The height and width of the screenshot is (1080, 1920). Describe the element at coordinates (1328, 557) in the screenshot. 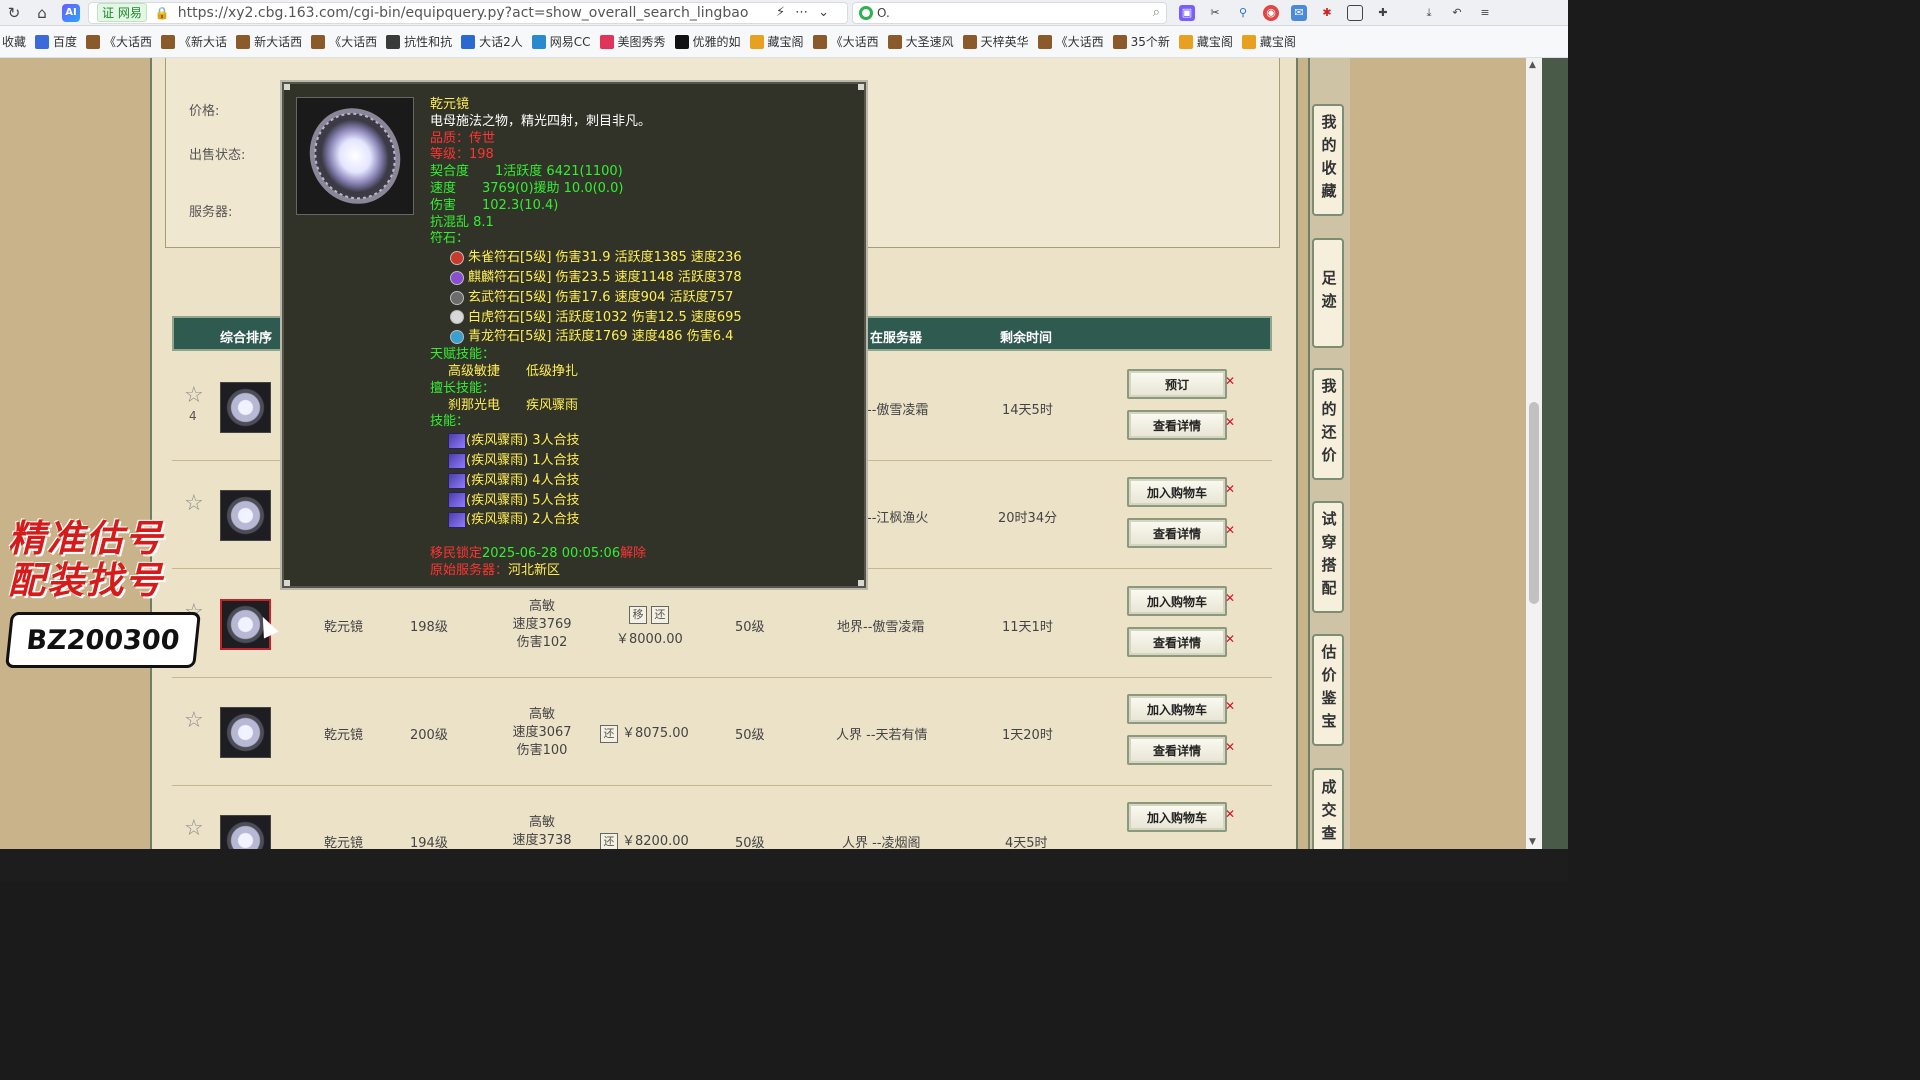

I see `sidebar-try-on: 试穿搭配` at that location.